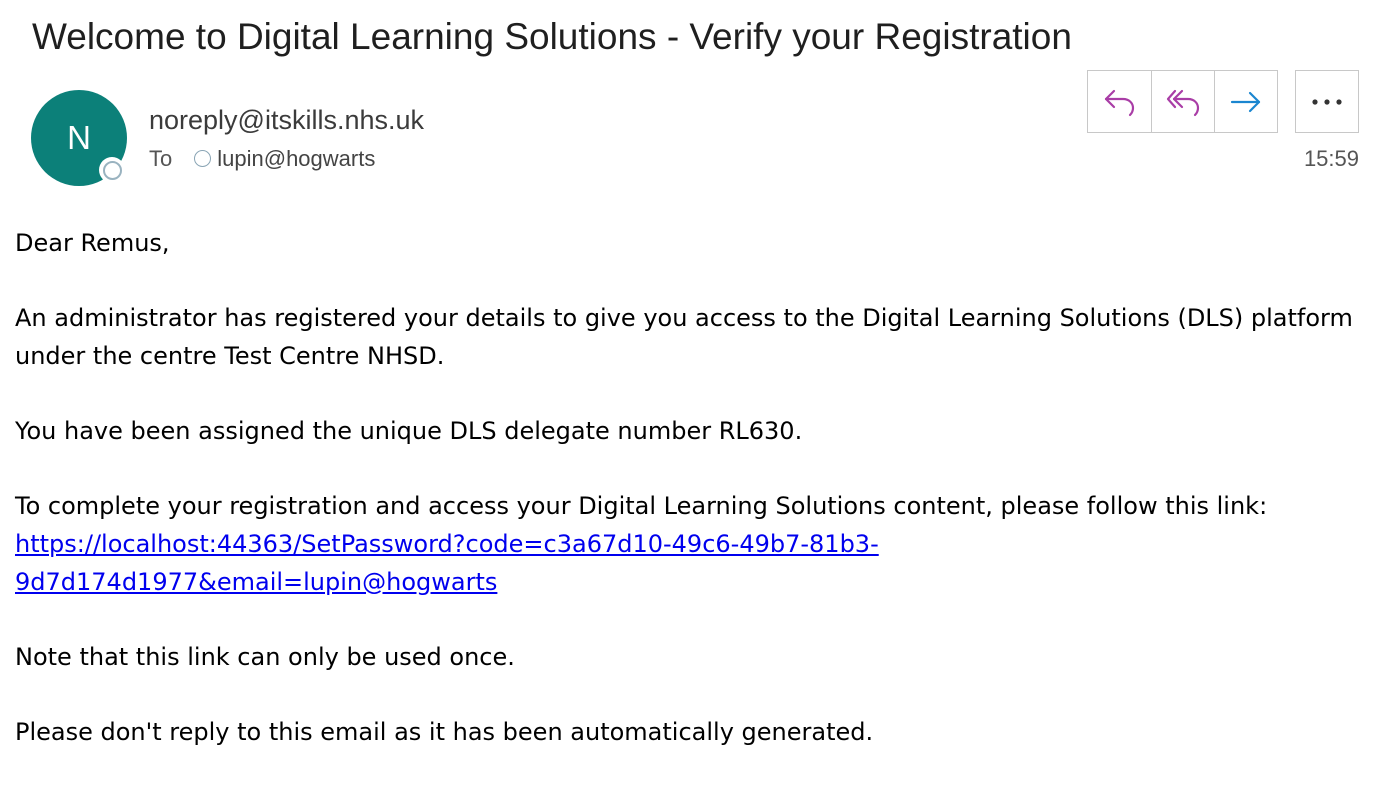 The image size is (1398, 798). I want to click on recipients-row: To lupin@hogwarts, so click(262, 159).